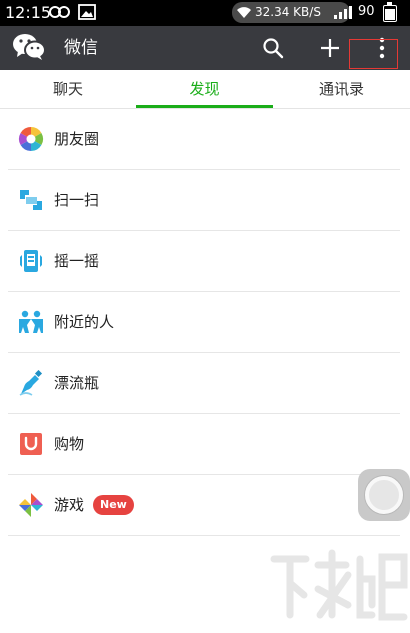 The height and width of the screenshot is (633, 410). Describe the element at coordinates (31, 261) in the screenshot. I see `shake-icon` at that location.